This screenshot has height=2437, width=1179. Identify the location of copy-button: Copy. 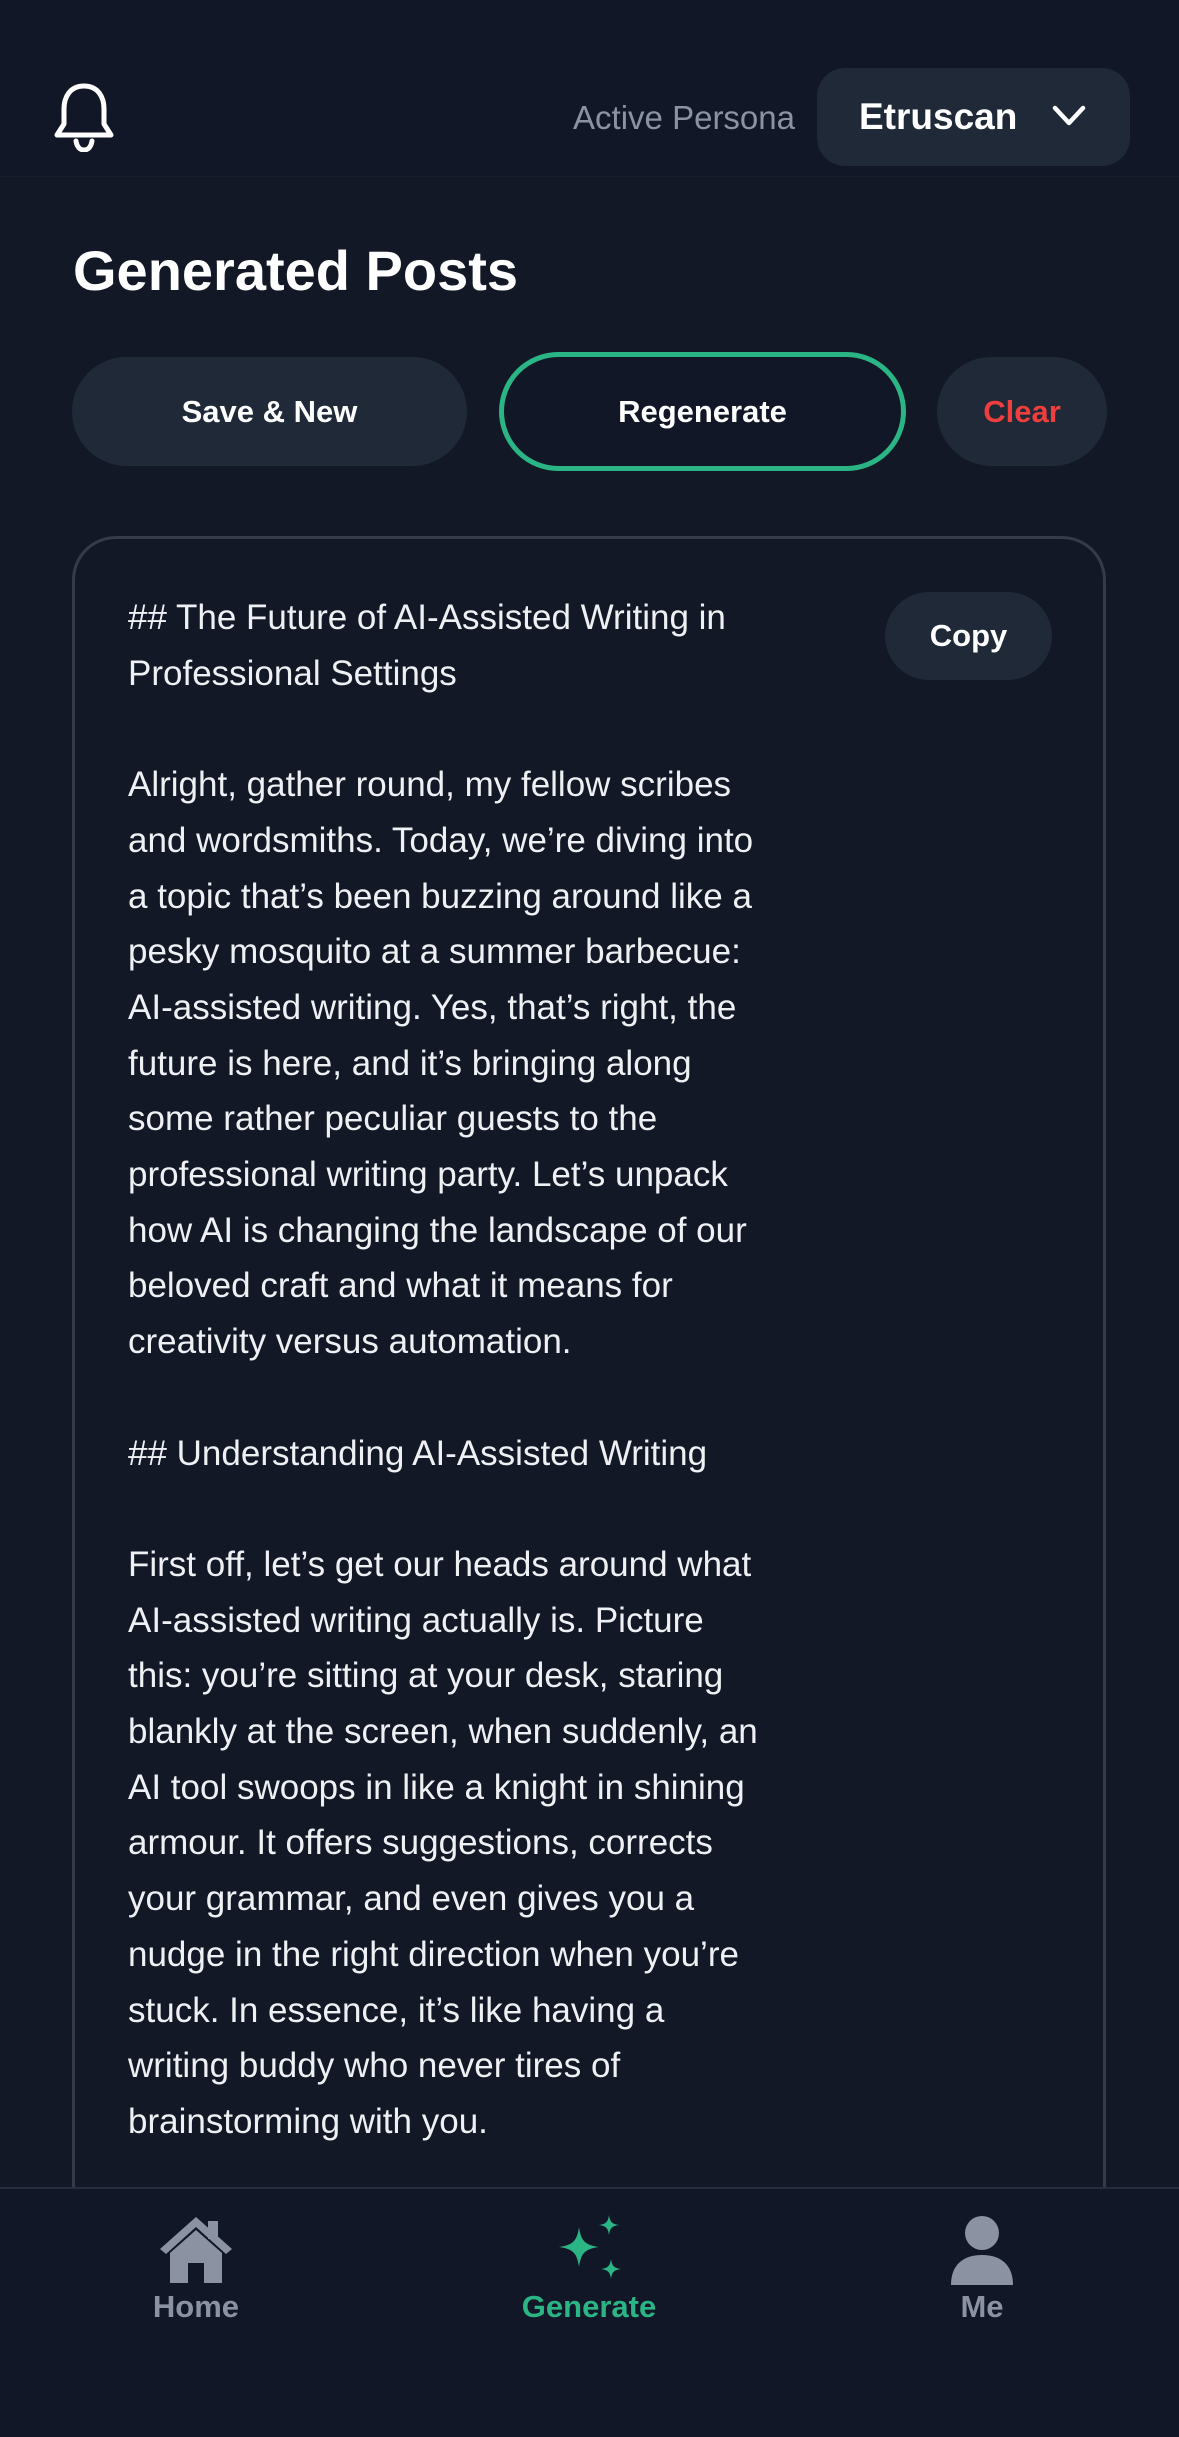
(968, 636).